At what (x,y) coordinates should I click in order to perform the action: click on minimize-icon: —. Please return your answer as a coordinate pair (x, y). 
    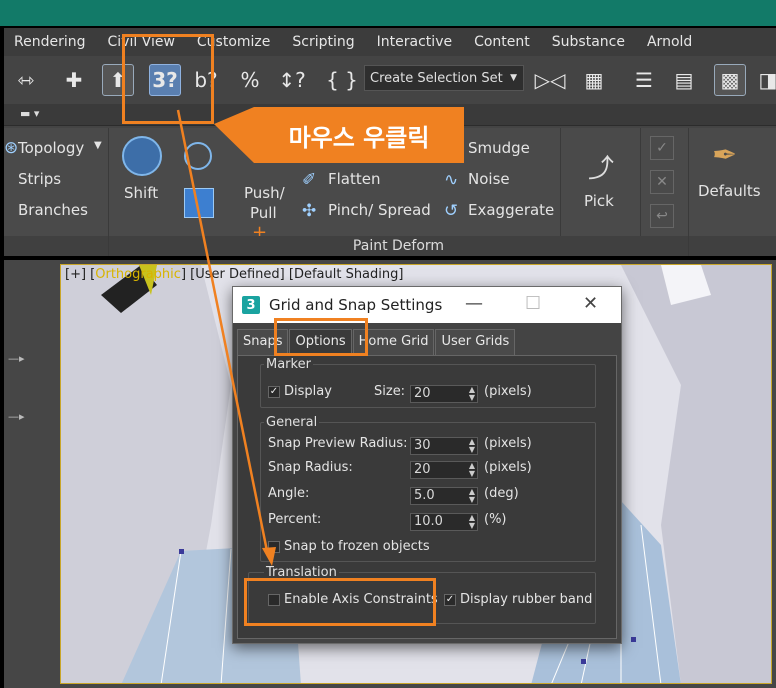
    Looking at the image, I should click on (474, 303).